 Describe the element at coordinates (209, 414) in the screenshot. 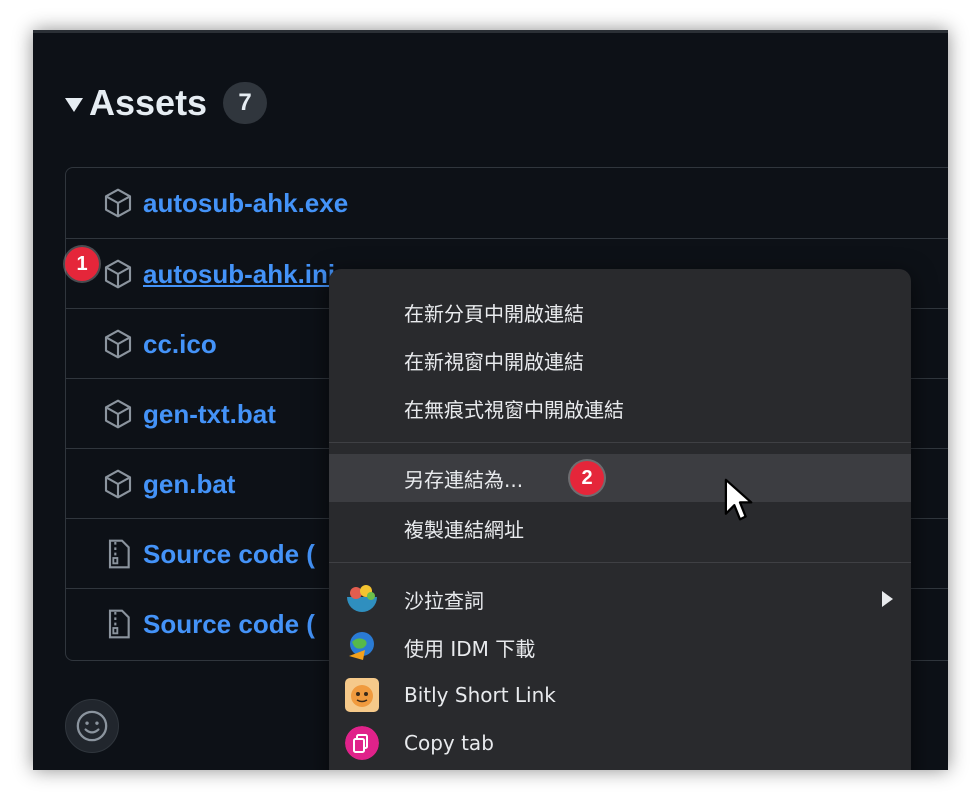

I see `asset-link: gen-txt.bat` at that location.